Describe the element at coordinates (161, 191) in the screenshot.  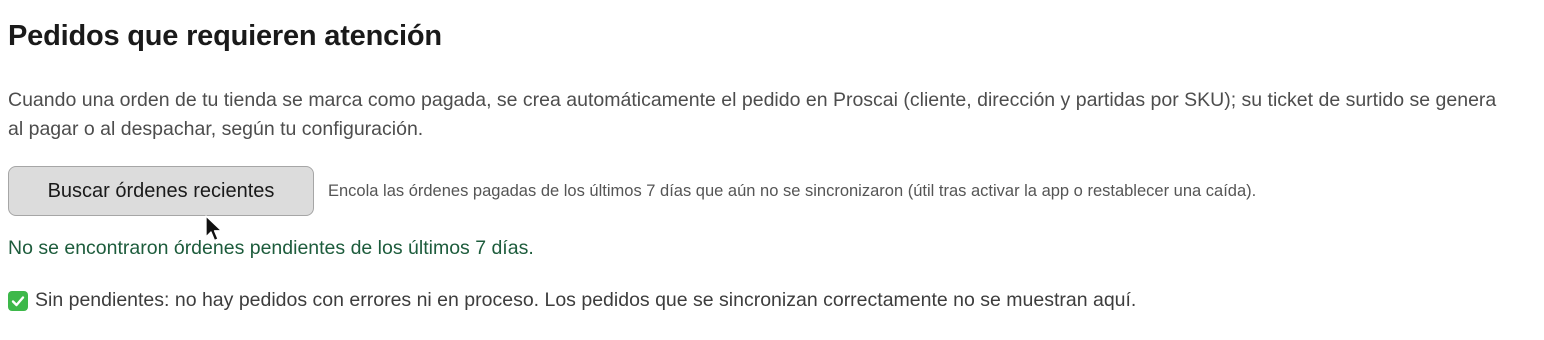
I see `fetch-recent-orders-button: Buscar órdenes recientes` at that location.